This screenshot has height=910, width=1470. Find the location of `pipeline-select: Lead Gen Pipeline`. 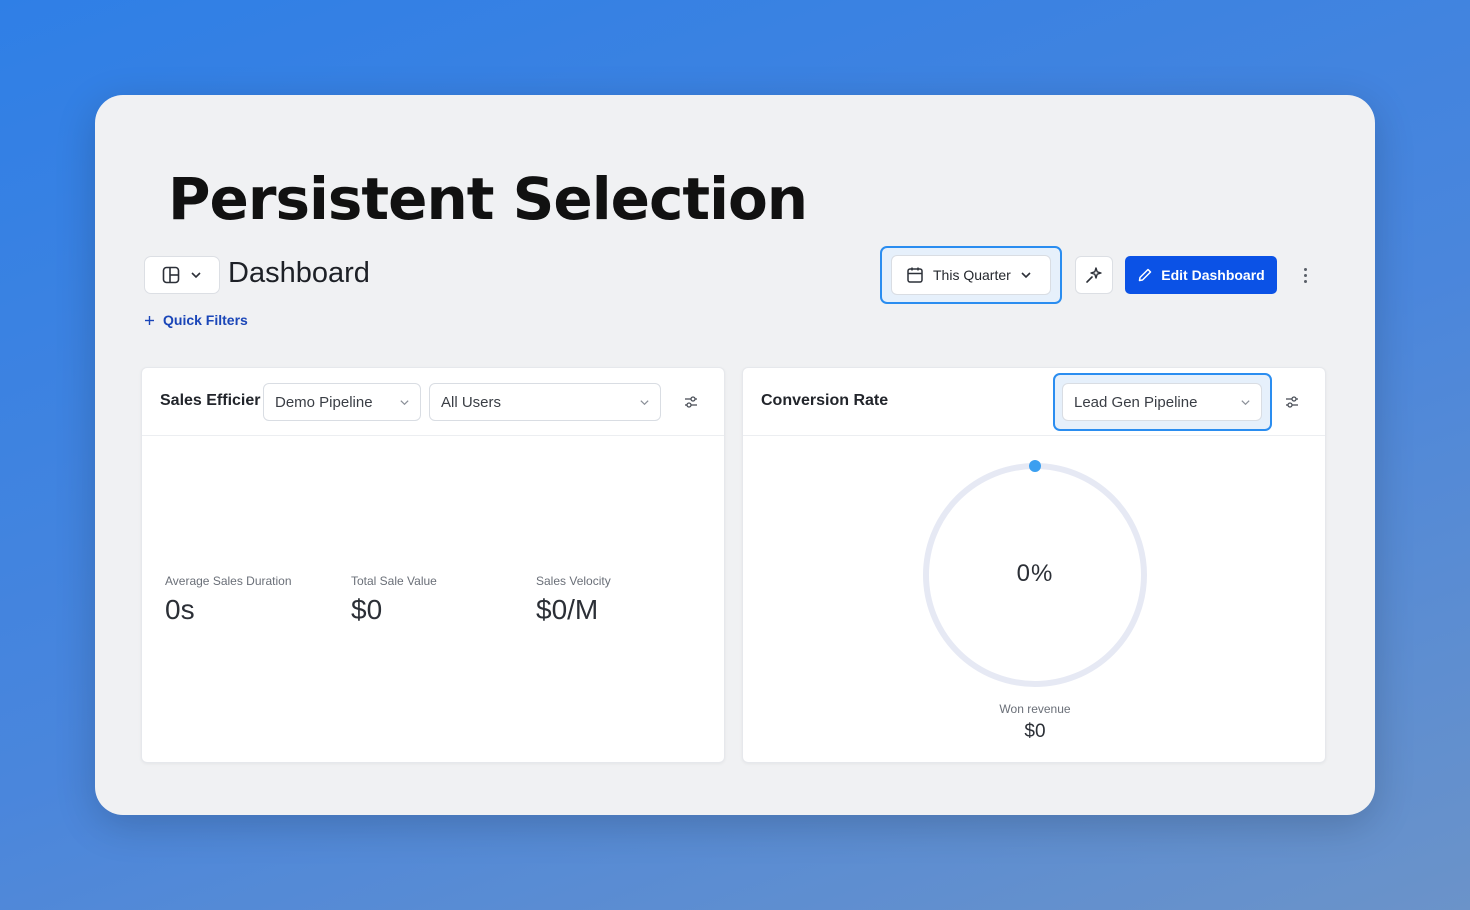

pipeline-select: Lead Gen Pipeline is located at coordinates (1162, 402).